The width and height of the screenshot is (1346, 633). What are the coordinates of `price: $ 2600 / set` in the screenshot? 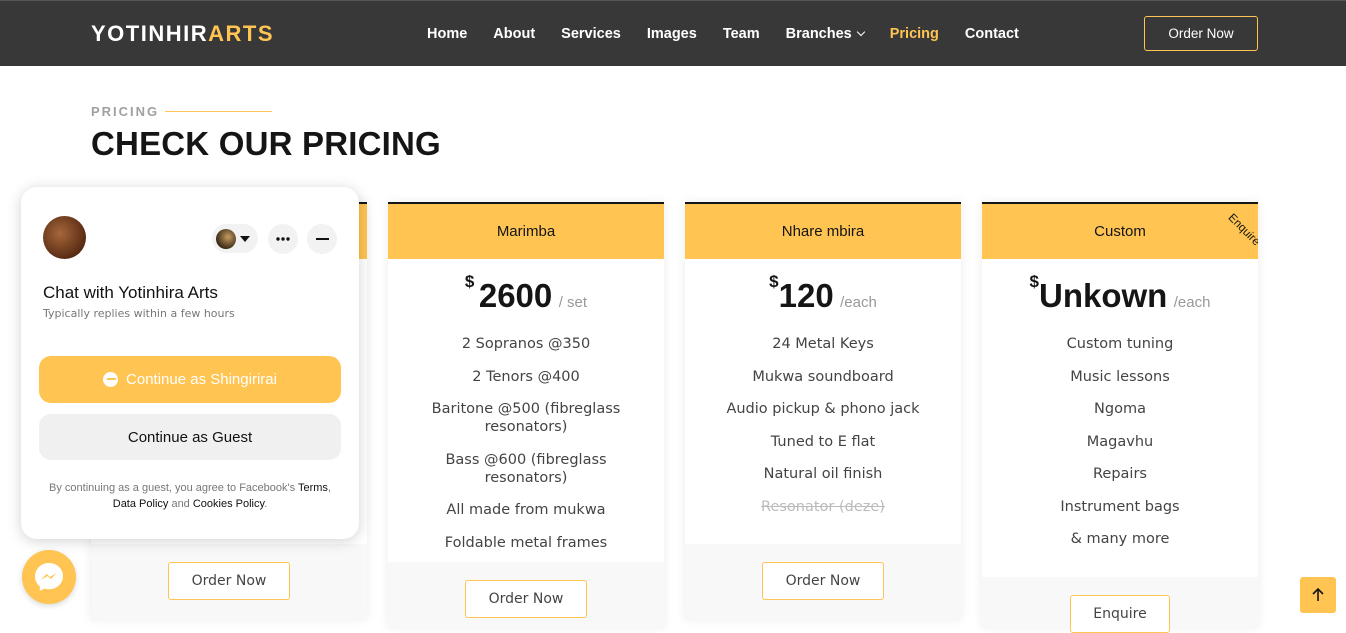 It's located at (526, 294).